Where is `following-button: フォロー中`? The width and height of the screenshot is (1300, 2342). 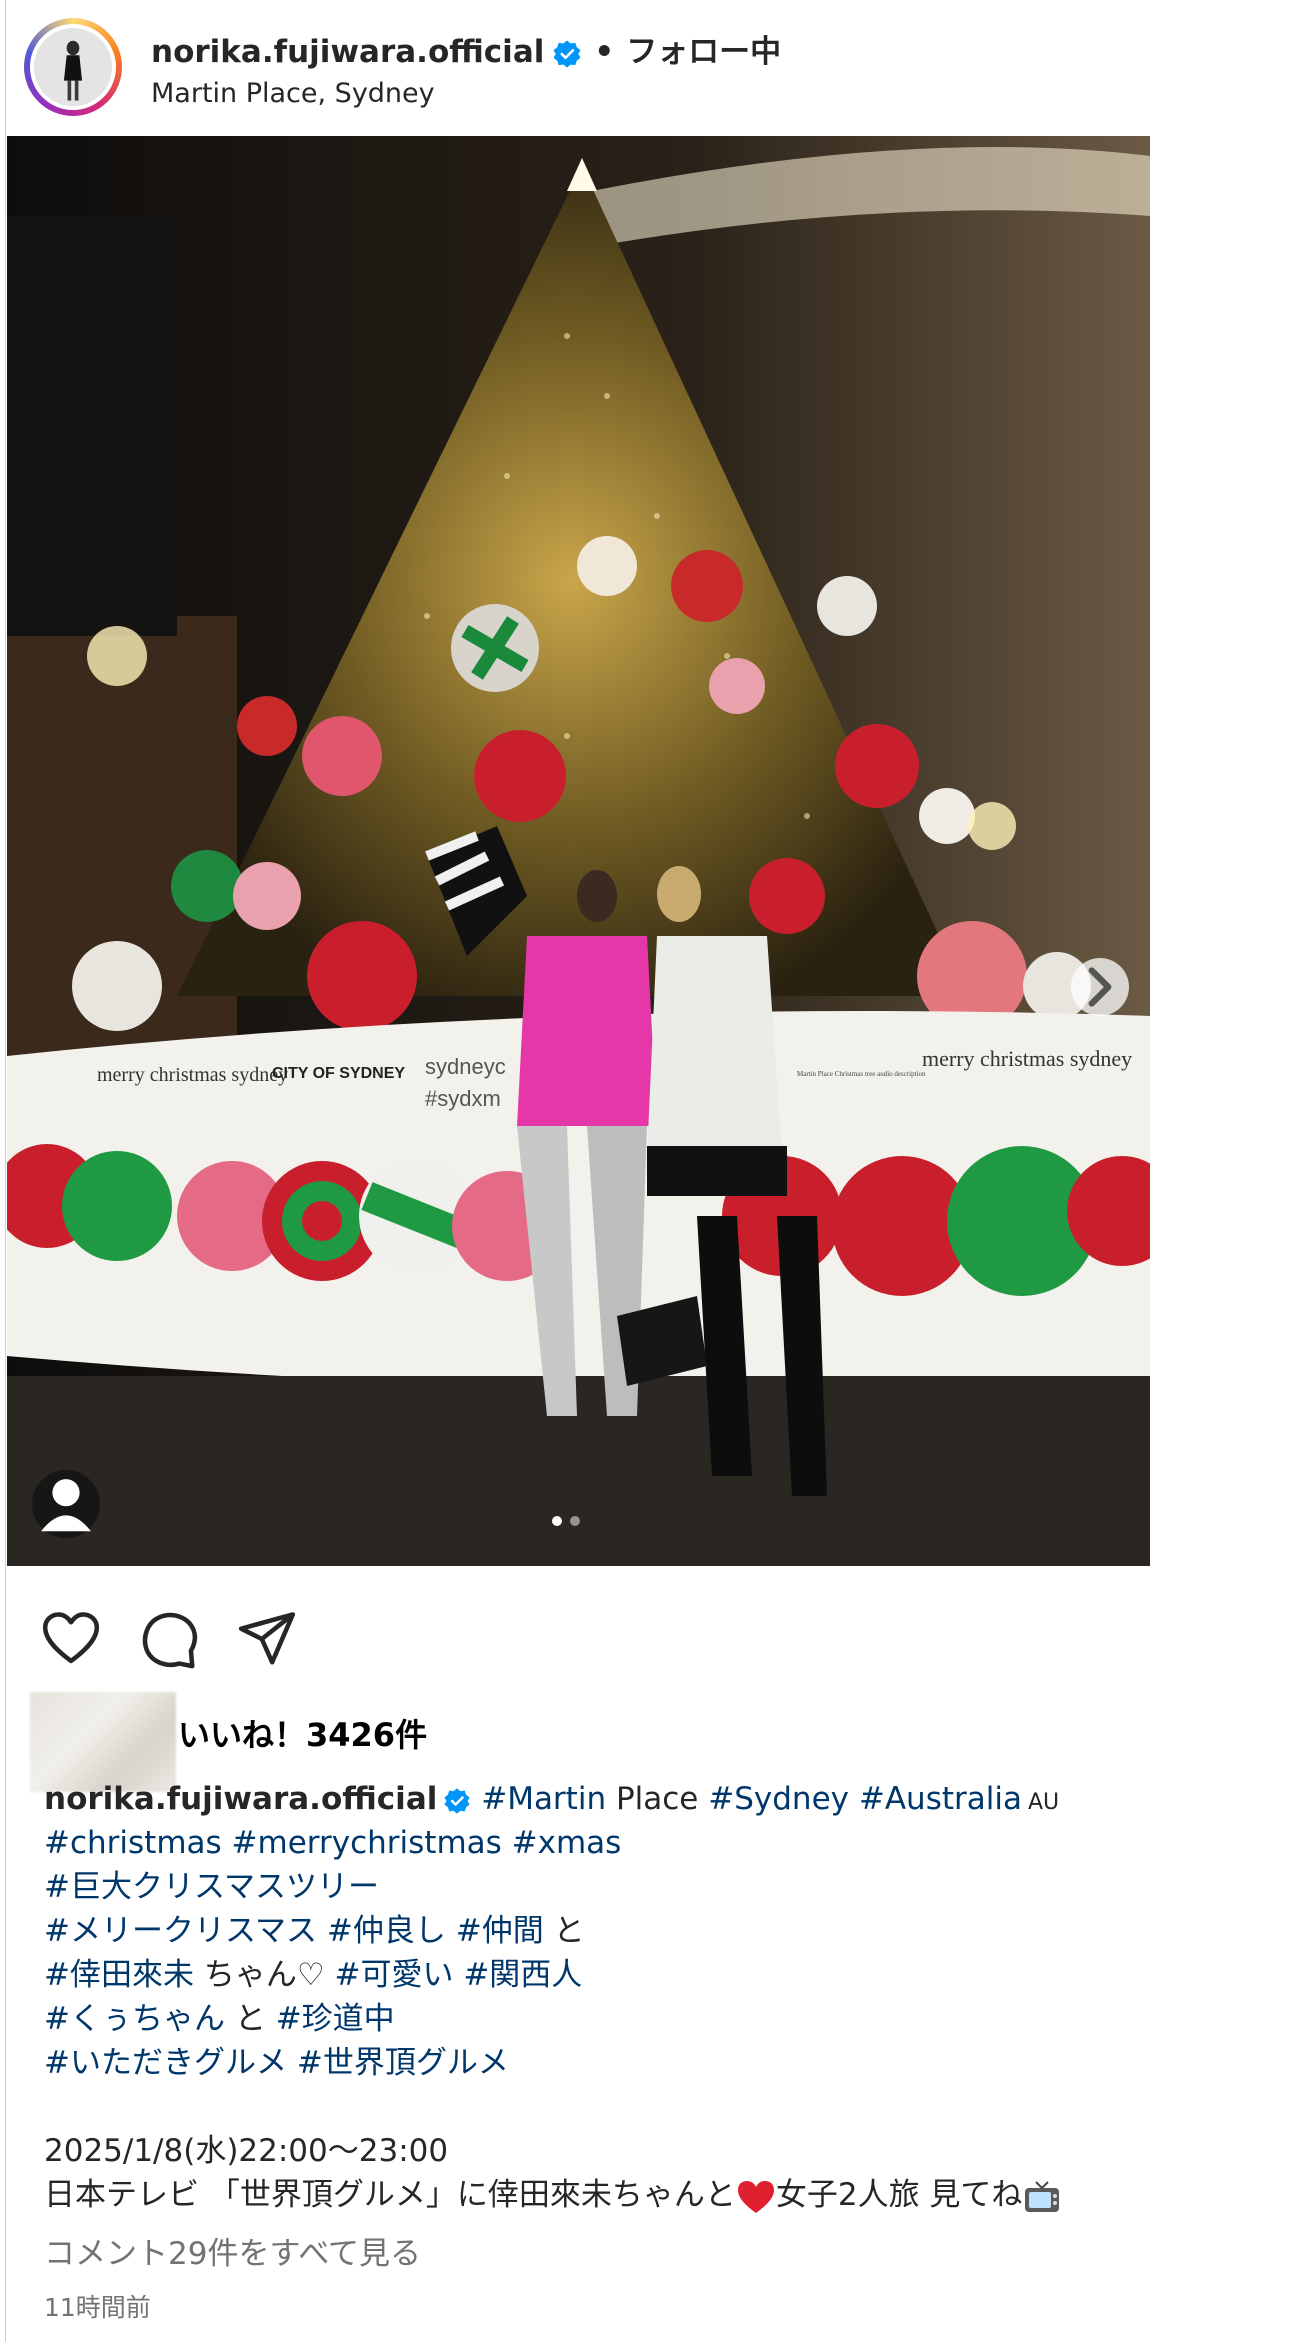 following-button: フォロー中 is located at coordinates (703, 52).